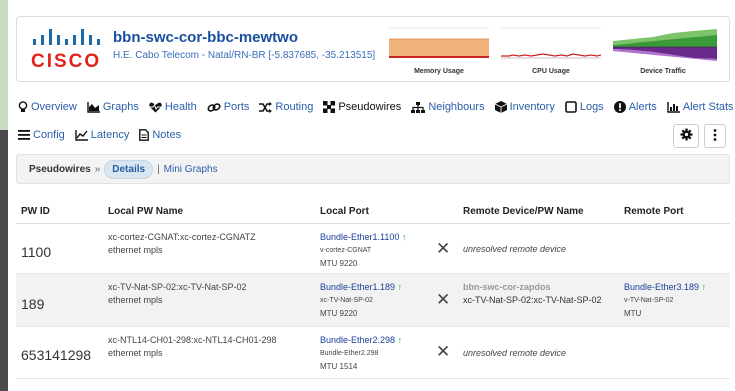 The image size is (735, 391). What do you see at coordinates (144, 135) in the screenshot?
I see `file-icon` at bounding box center [144, 135].